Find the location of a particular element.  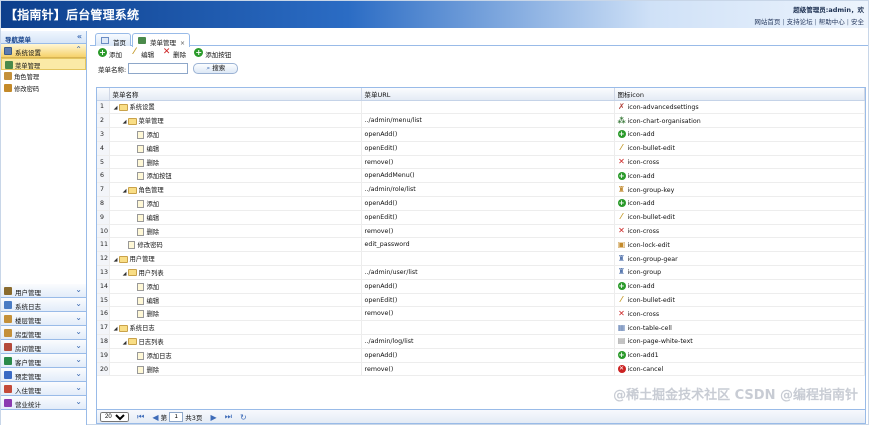

table-row: 17 ◢ 系统日志 ▦ icon-table-cell is located at coordinates (481, 328).